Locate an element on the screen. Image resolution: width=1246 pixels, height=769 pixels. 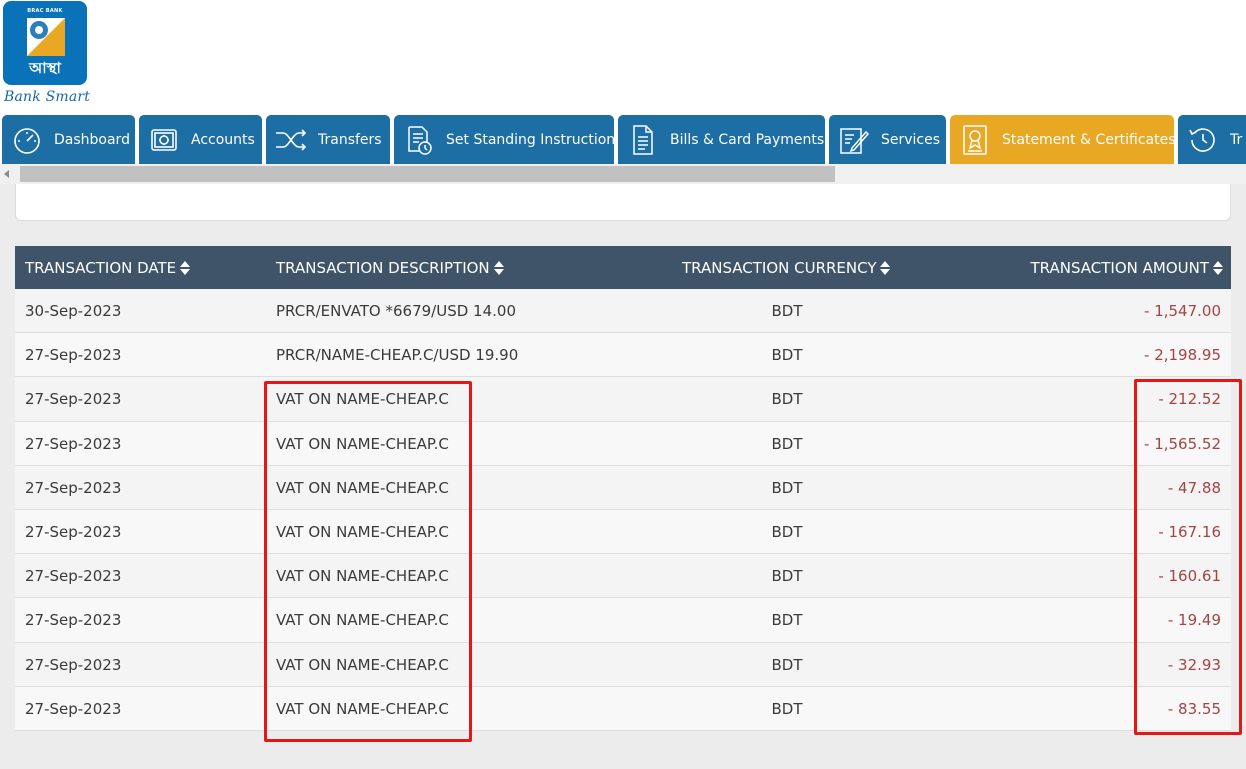
document-icon is located at coordinates (643, 140).